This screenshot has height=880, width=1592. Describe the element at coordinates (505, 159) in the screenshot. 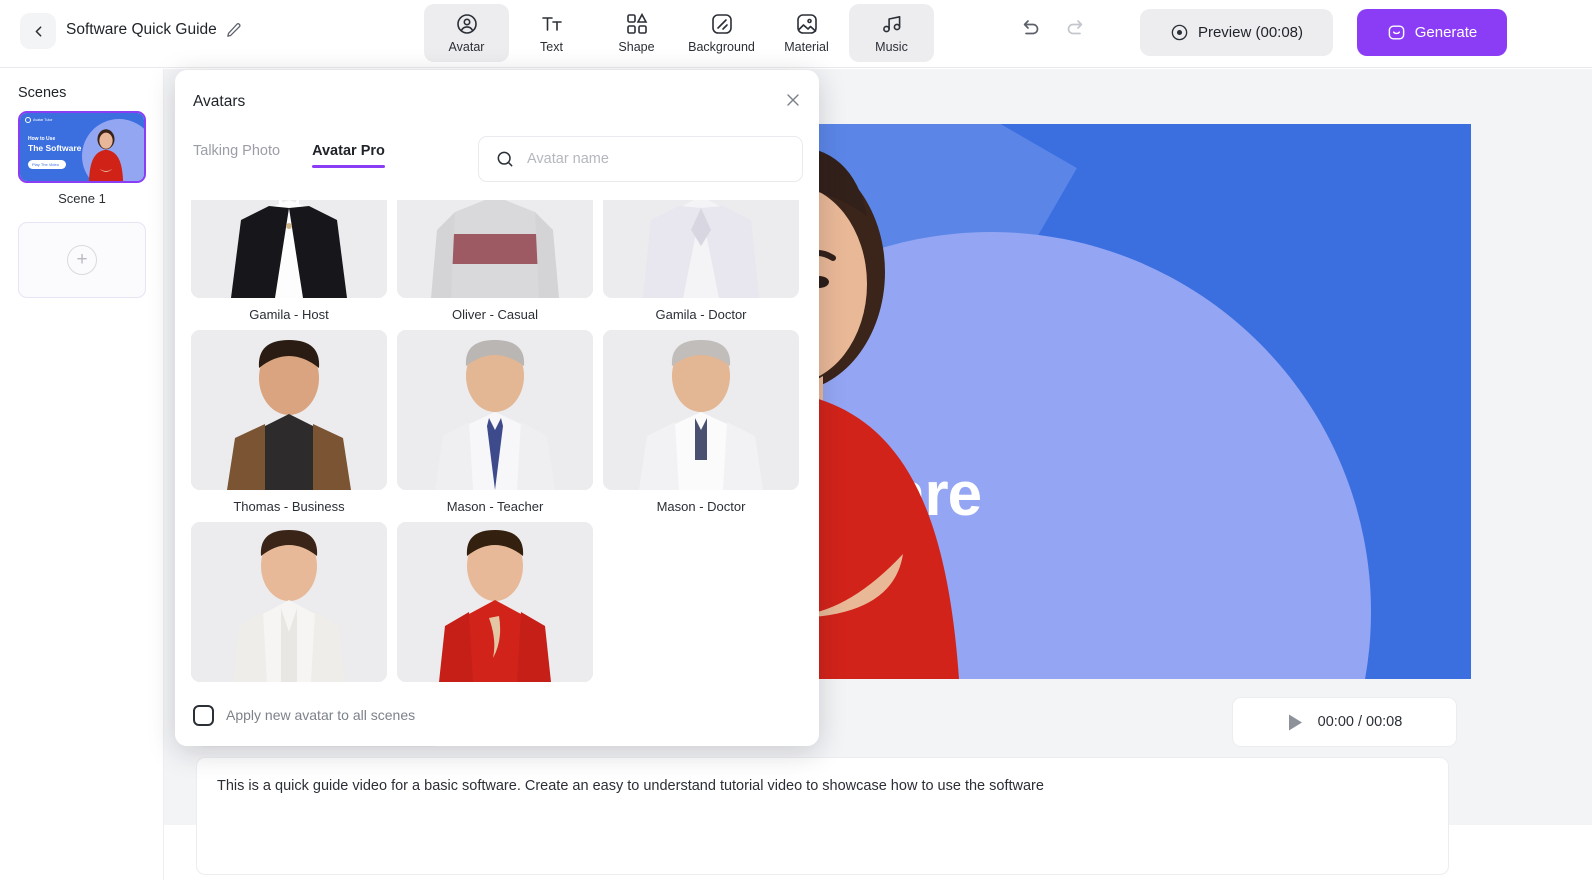

I see `search-icon` at that location.